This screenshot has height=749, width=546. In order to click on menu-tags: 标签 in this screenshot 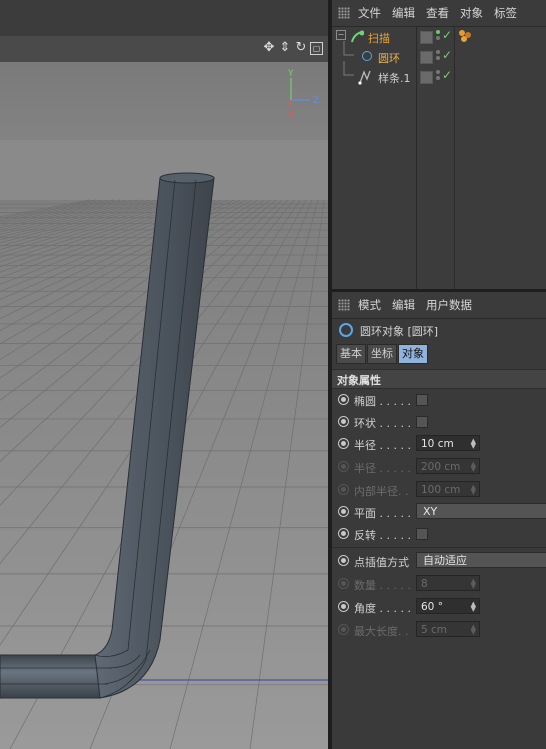, I will do `click(505, 13)`.